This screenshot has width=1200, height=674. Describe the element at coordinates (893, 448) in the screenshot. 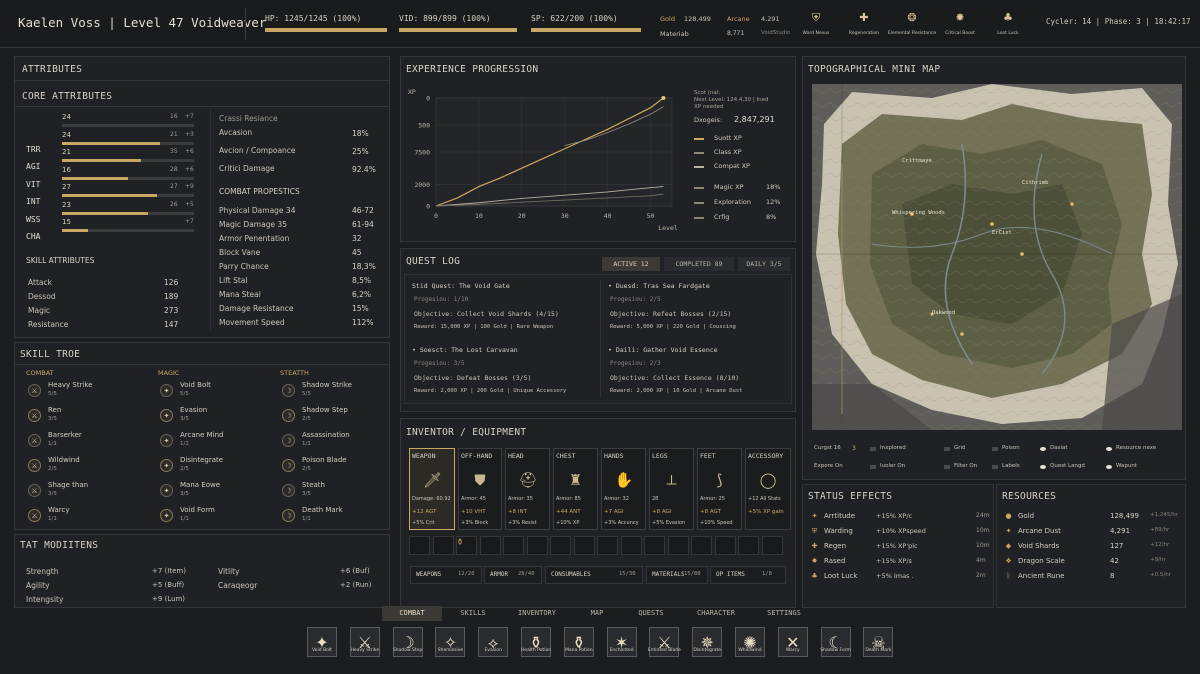

I see `map-legend-label: Inxplored` at that location.